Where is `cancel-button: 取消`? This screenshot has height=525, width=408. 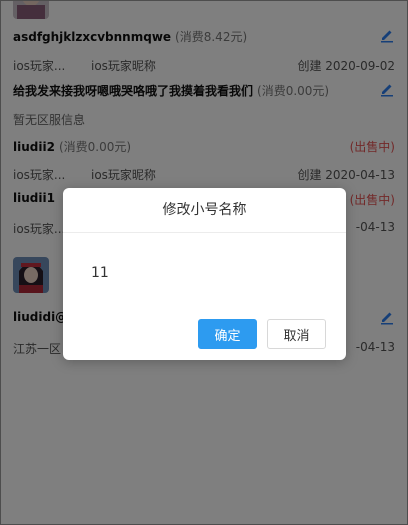 cancel-button: 取消 is located at coordinates (296, 334).